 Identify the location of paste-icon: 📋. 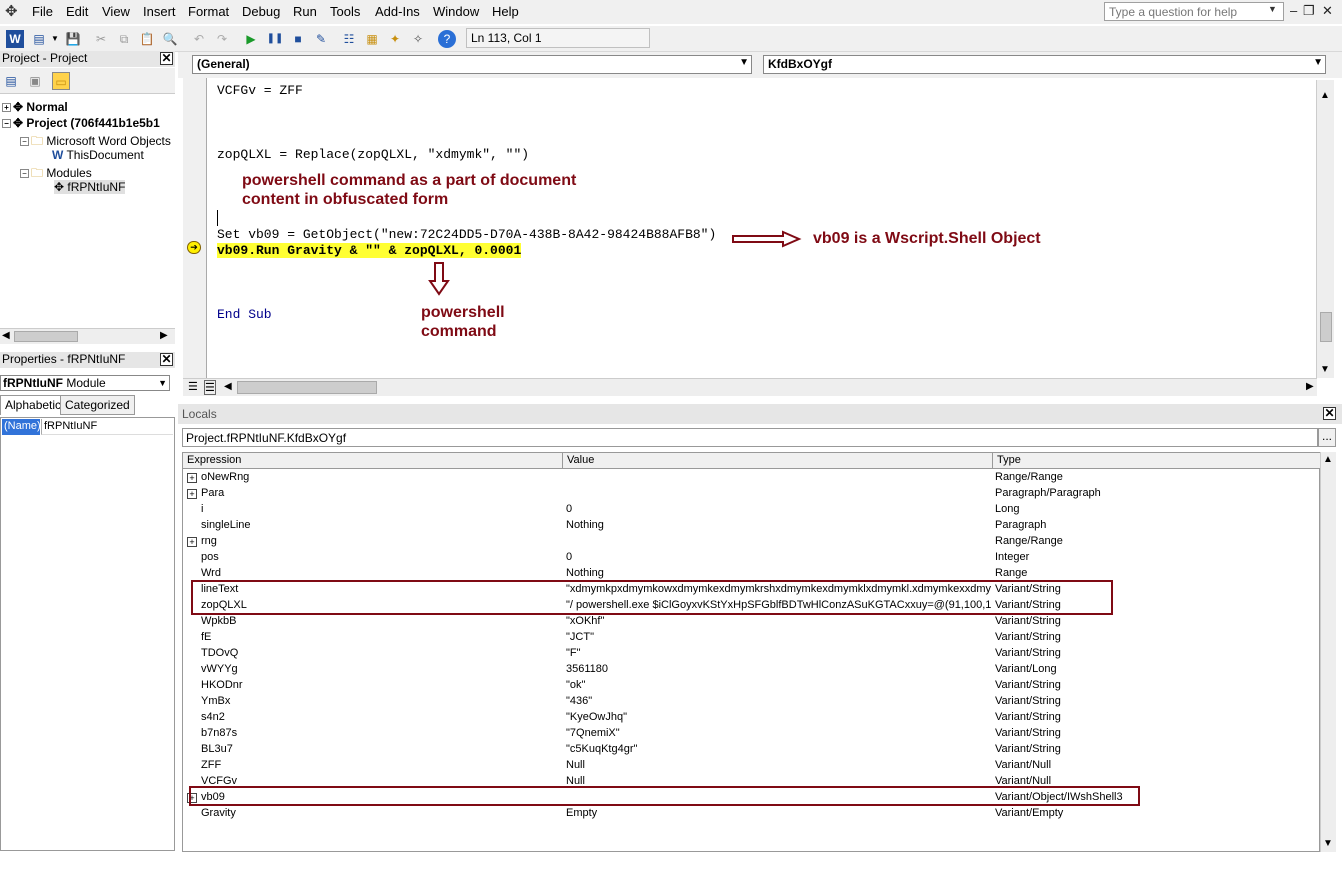
(147, 39).